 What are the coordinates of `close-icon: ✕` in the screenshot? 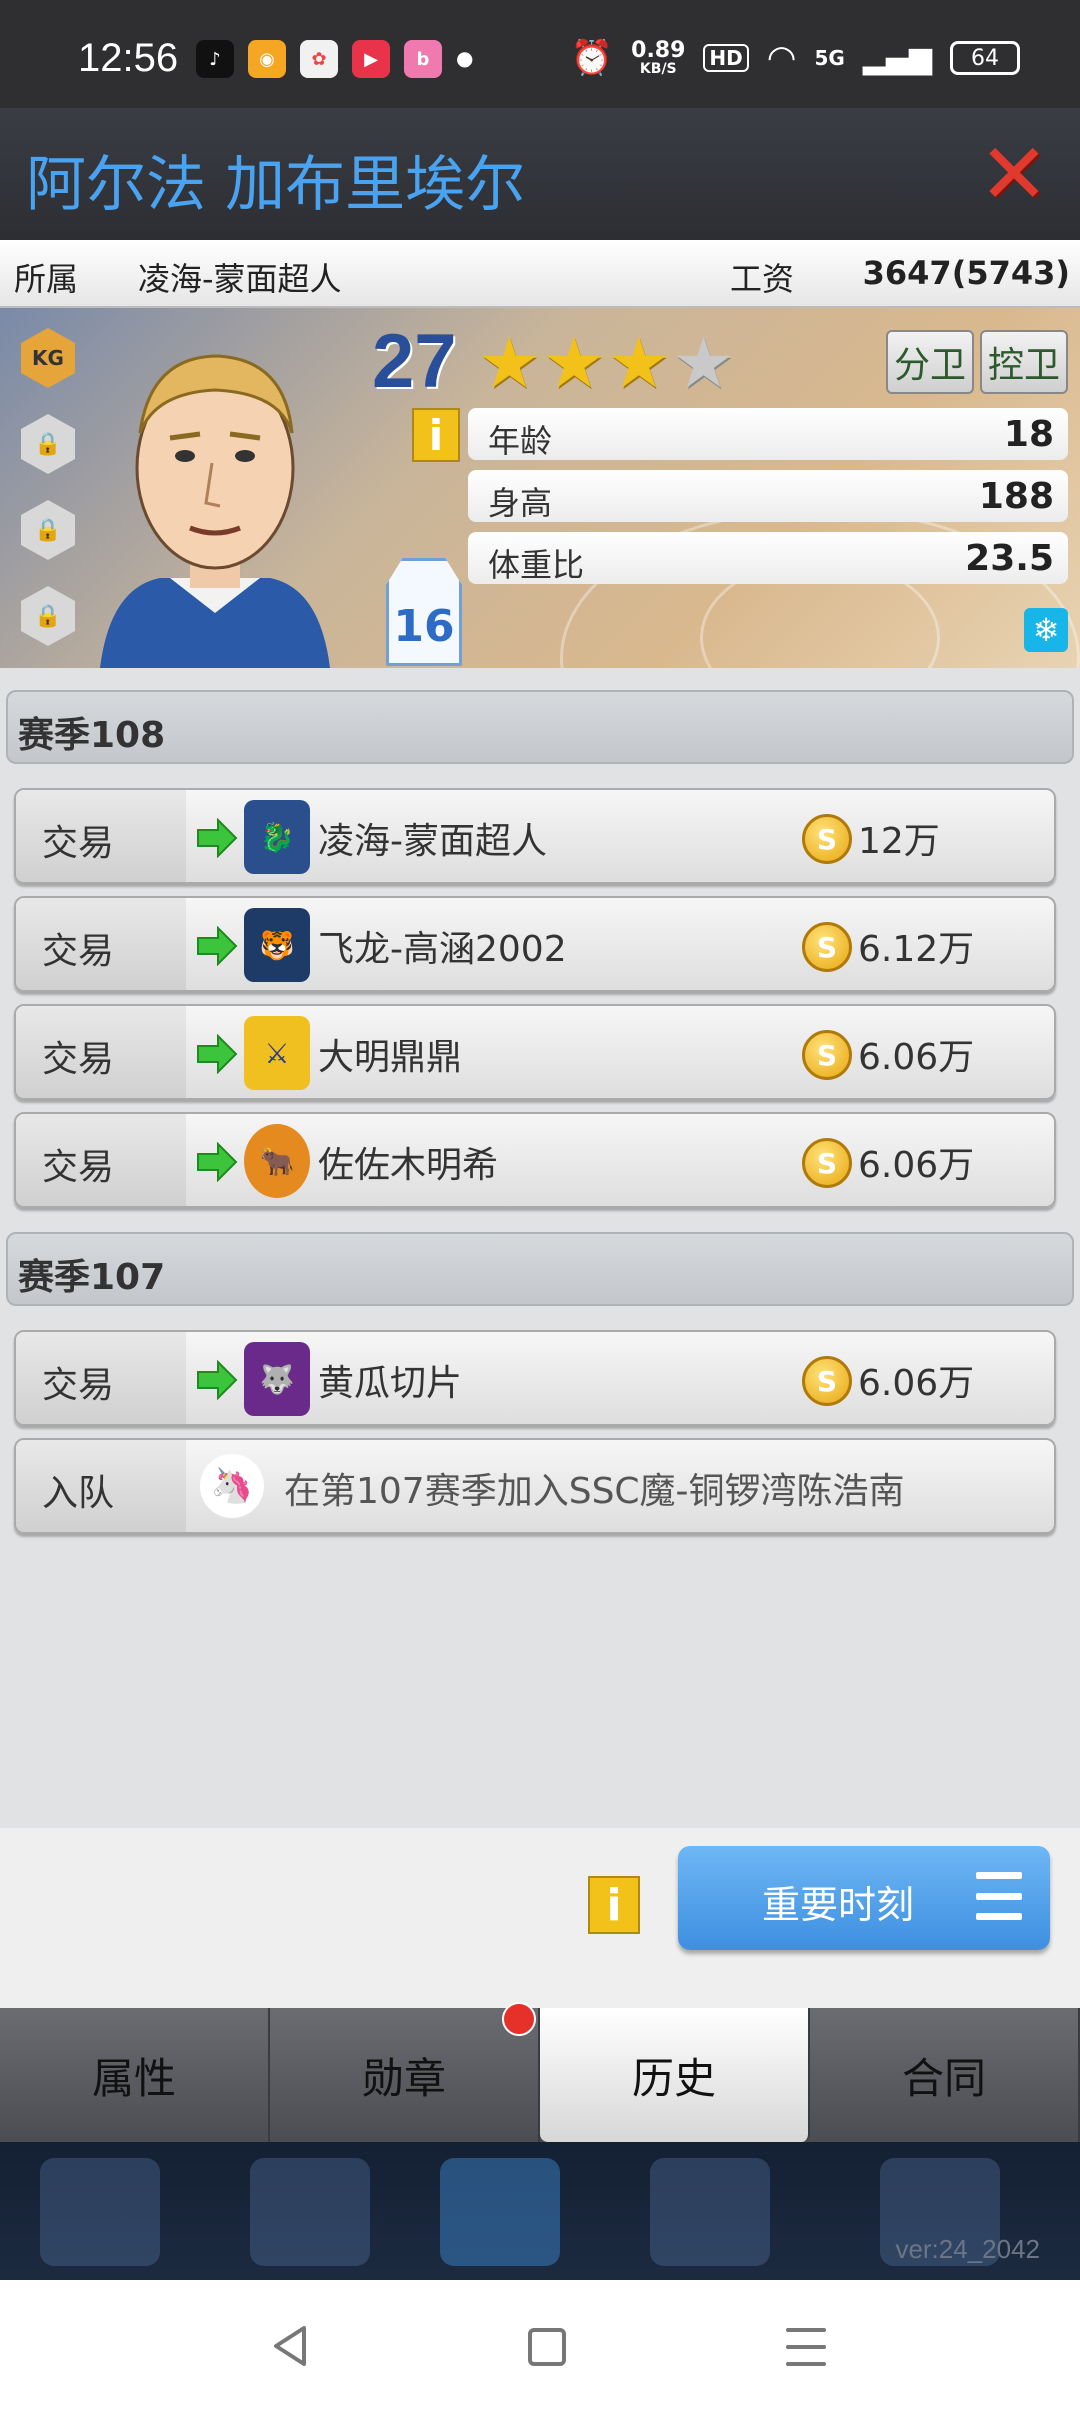 It's located at (1014, 174).